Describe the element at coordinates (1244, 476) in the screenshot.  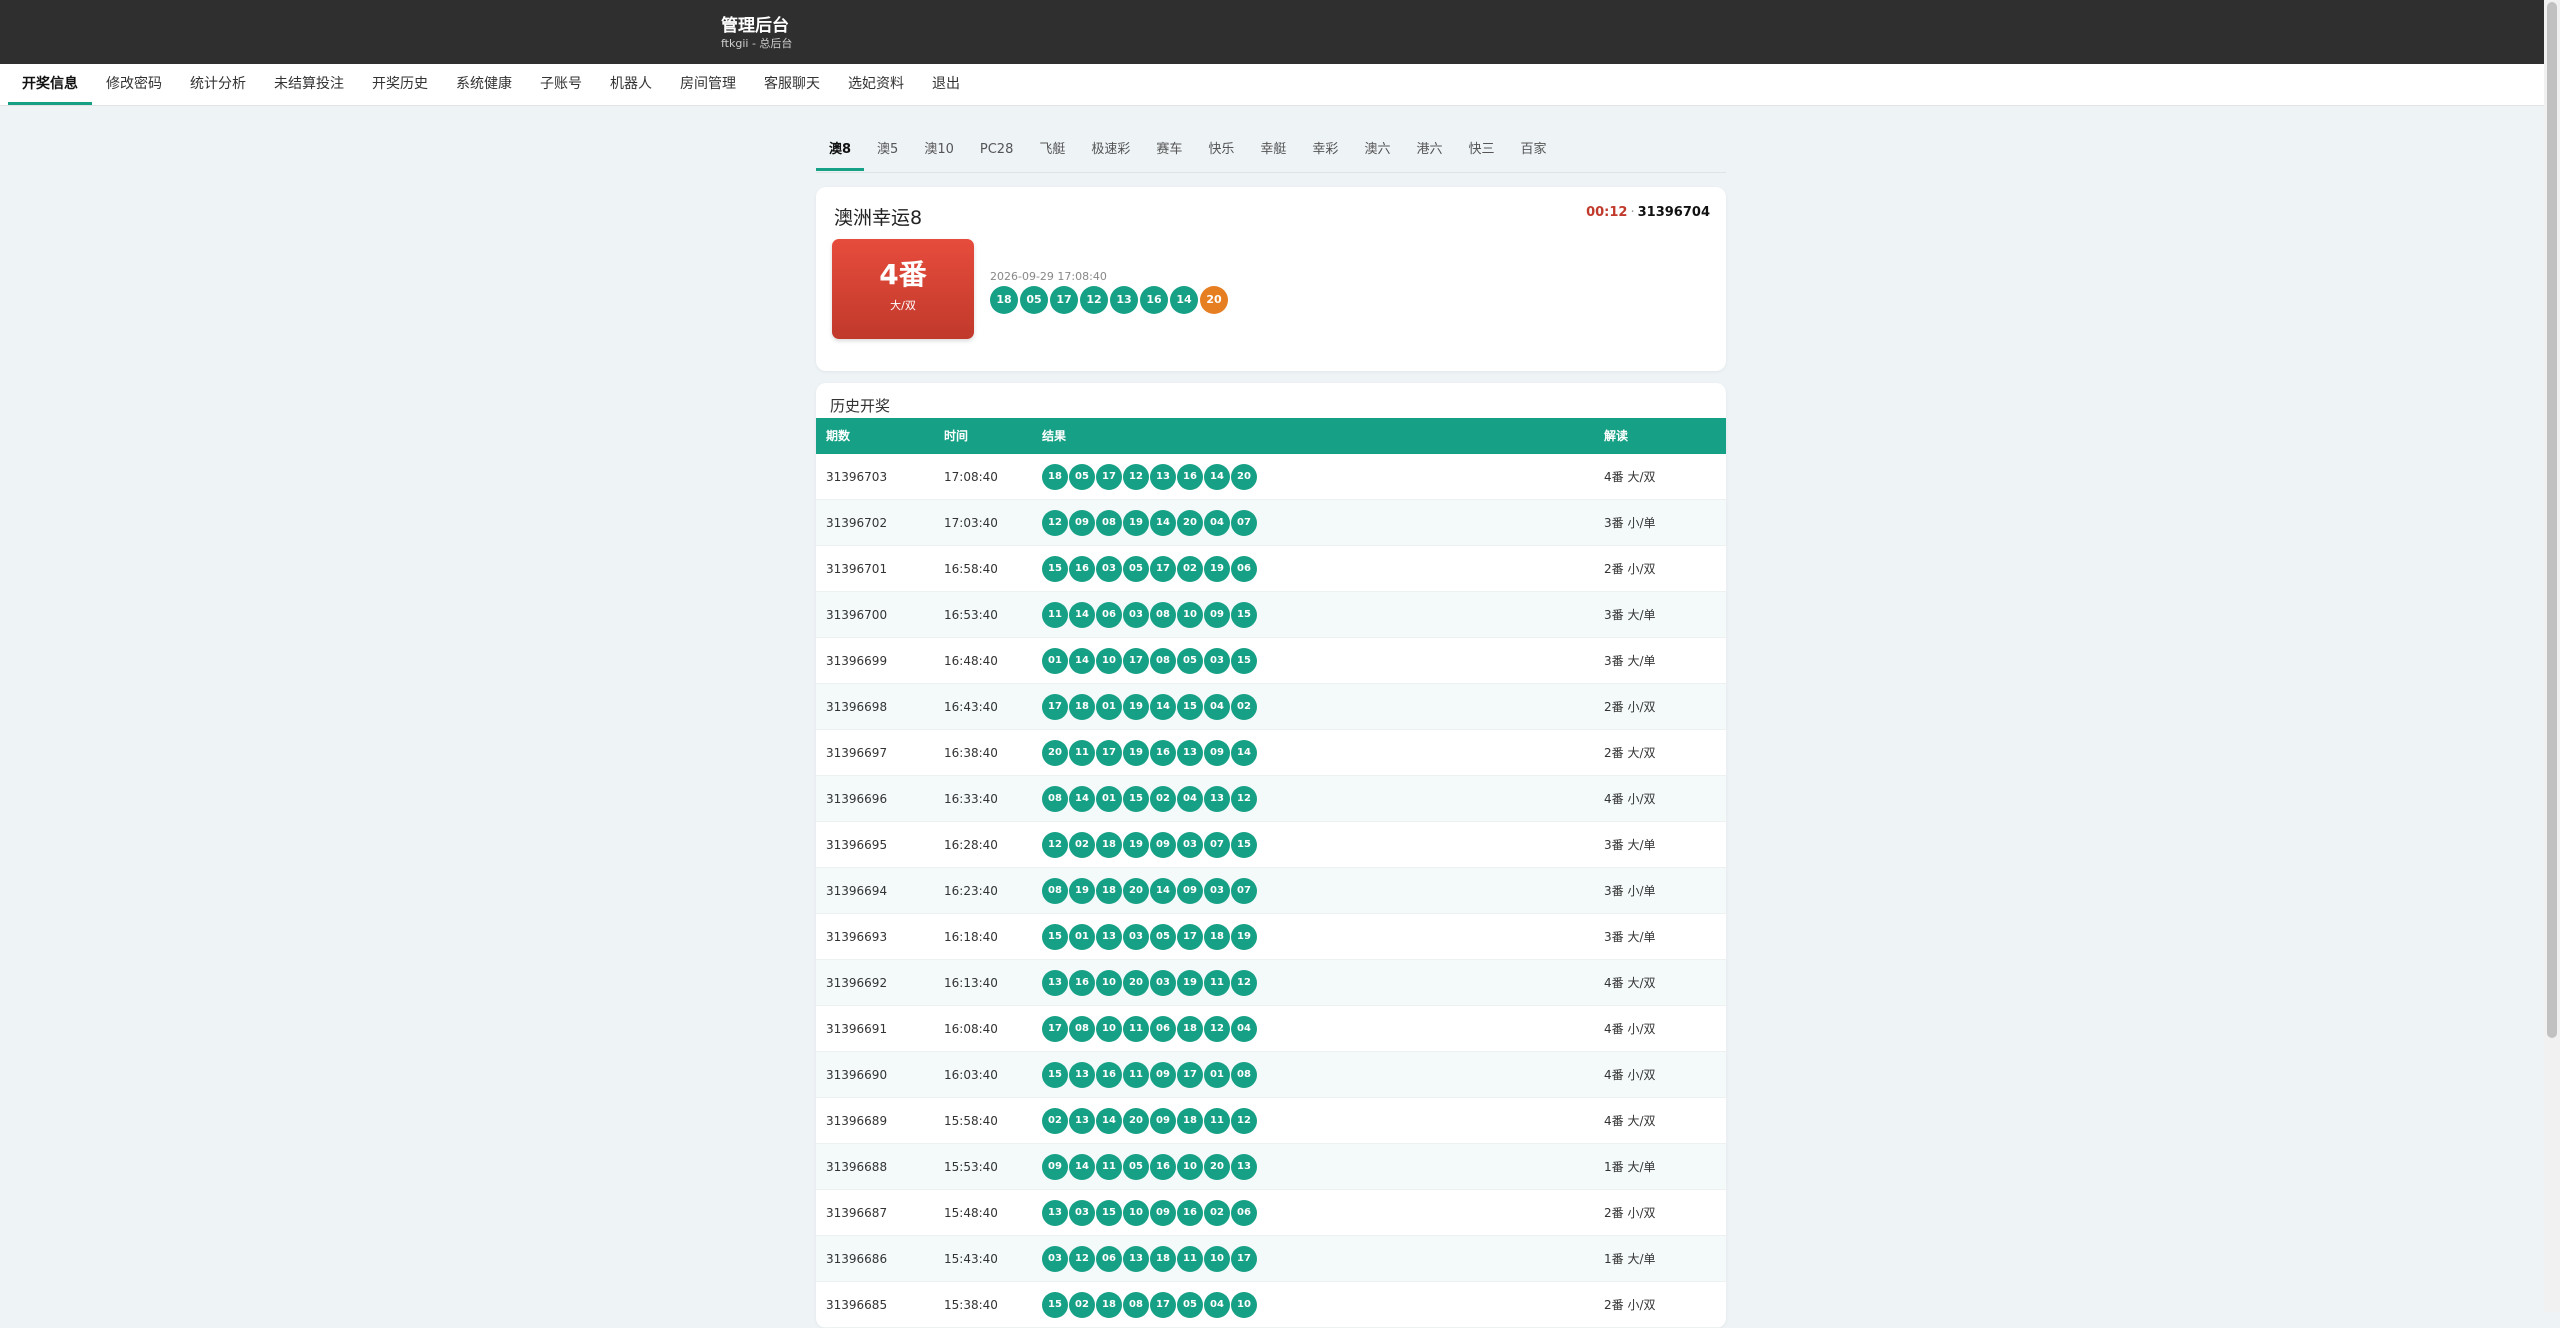
I see `result-ball: 20` at that location.